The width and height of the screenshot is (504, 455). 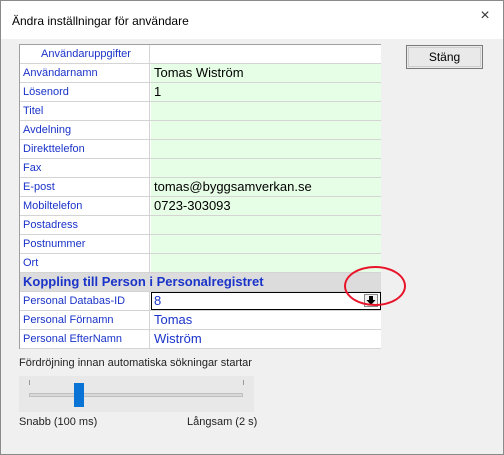 I want to click on department-field, so click(x=266, y=130).